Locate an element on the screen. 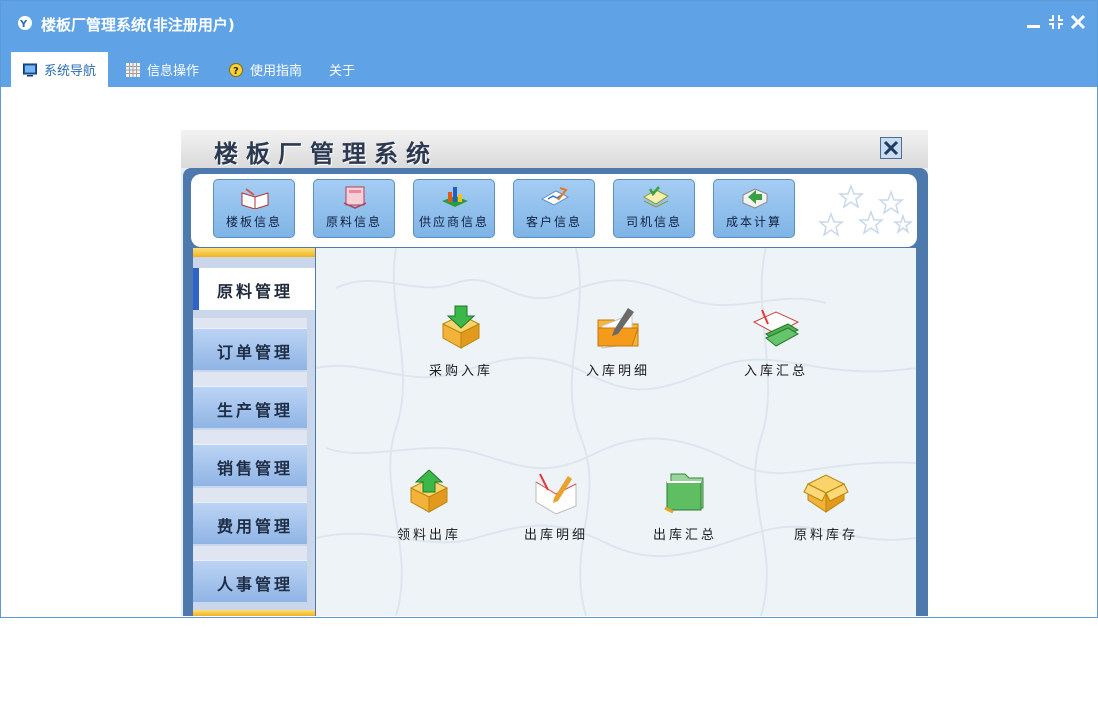 The width and height of the screenshot is (1098, 728). item-inbound-summary: 入库汇总 is located at coordinates (776, 344).